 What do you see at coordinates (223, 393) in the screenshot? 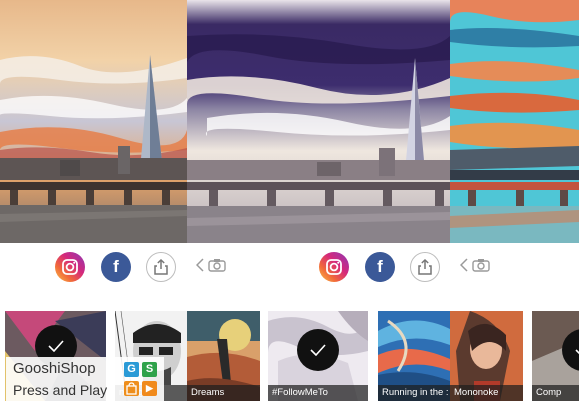
I see `style-label: Dreams` at bounding box center [223, 393].